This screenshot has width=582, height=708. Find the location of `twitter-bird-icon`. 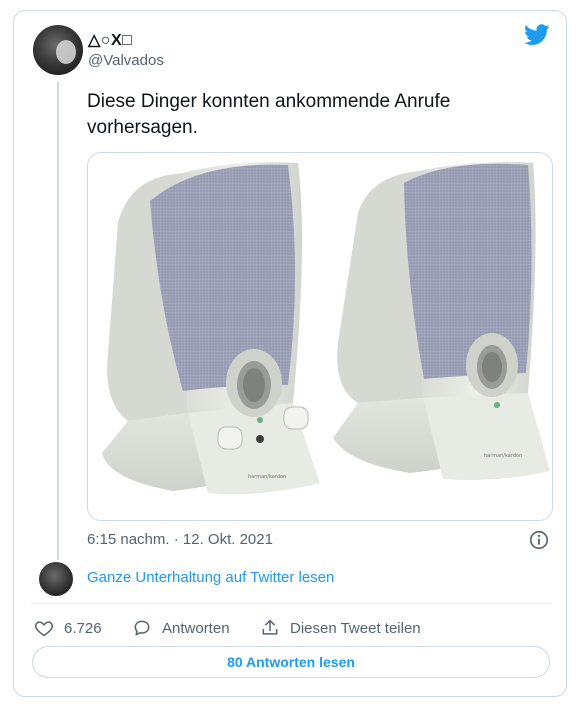

twitter-bird-icon is located at coordinates (537, 35).